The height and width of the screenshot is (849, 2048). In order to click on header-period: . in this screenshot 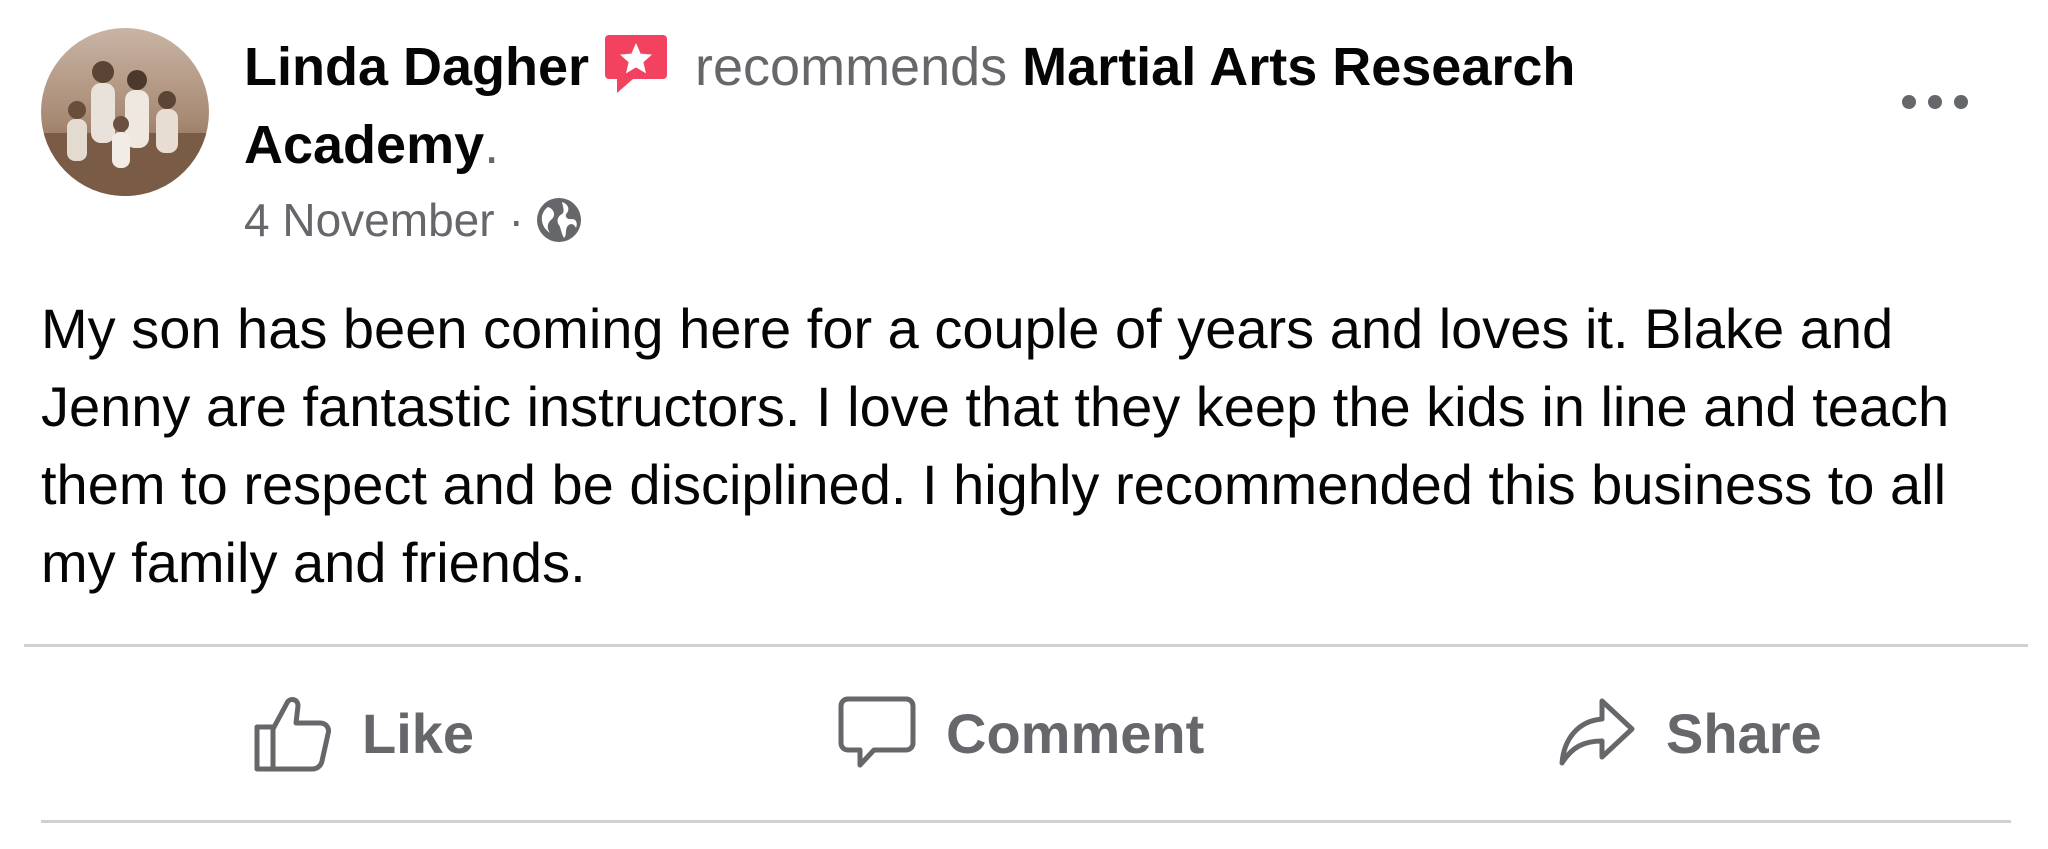, I will do `click(492, 145)`.